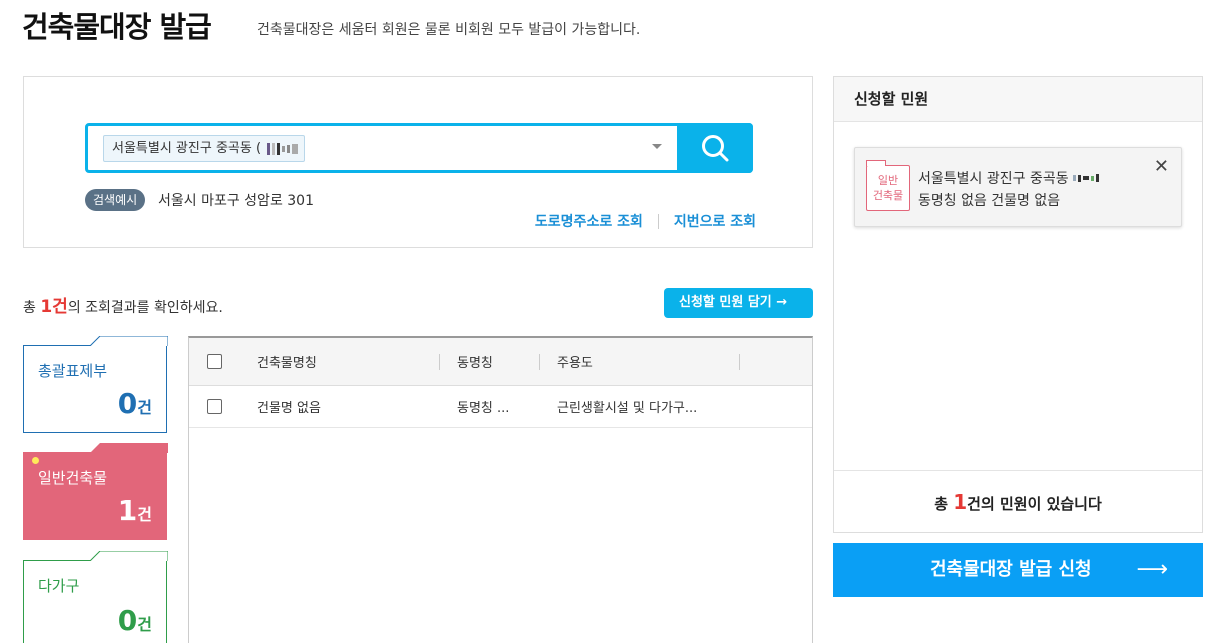 This screenshot has height=643, width=1221. I want to click on issue-request-button: 건축물대장 발급 신청 ⟶, so click(1018, 570).